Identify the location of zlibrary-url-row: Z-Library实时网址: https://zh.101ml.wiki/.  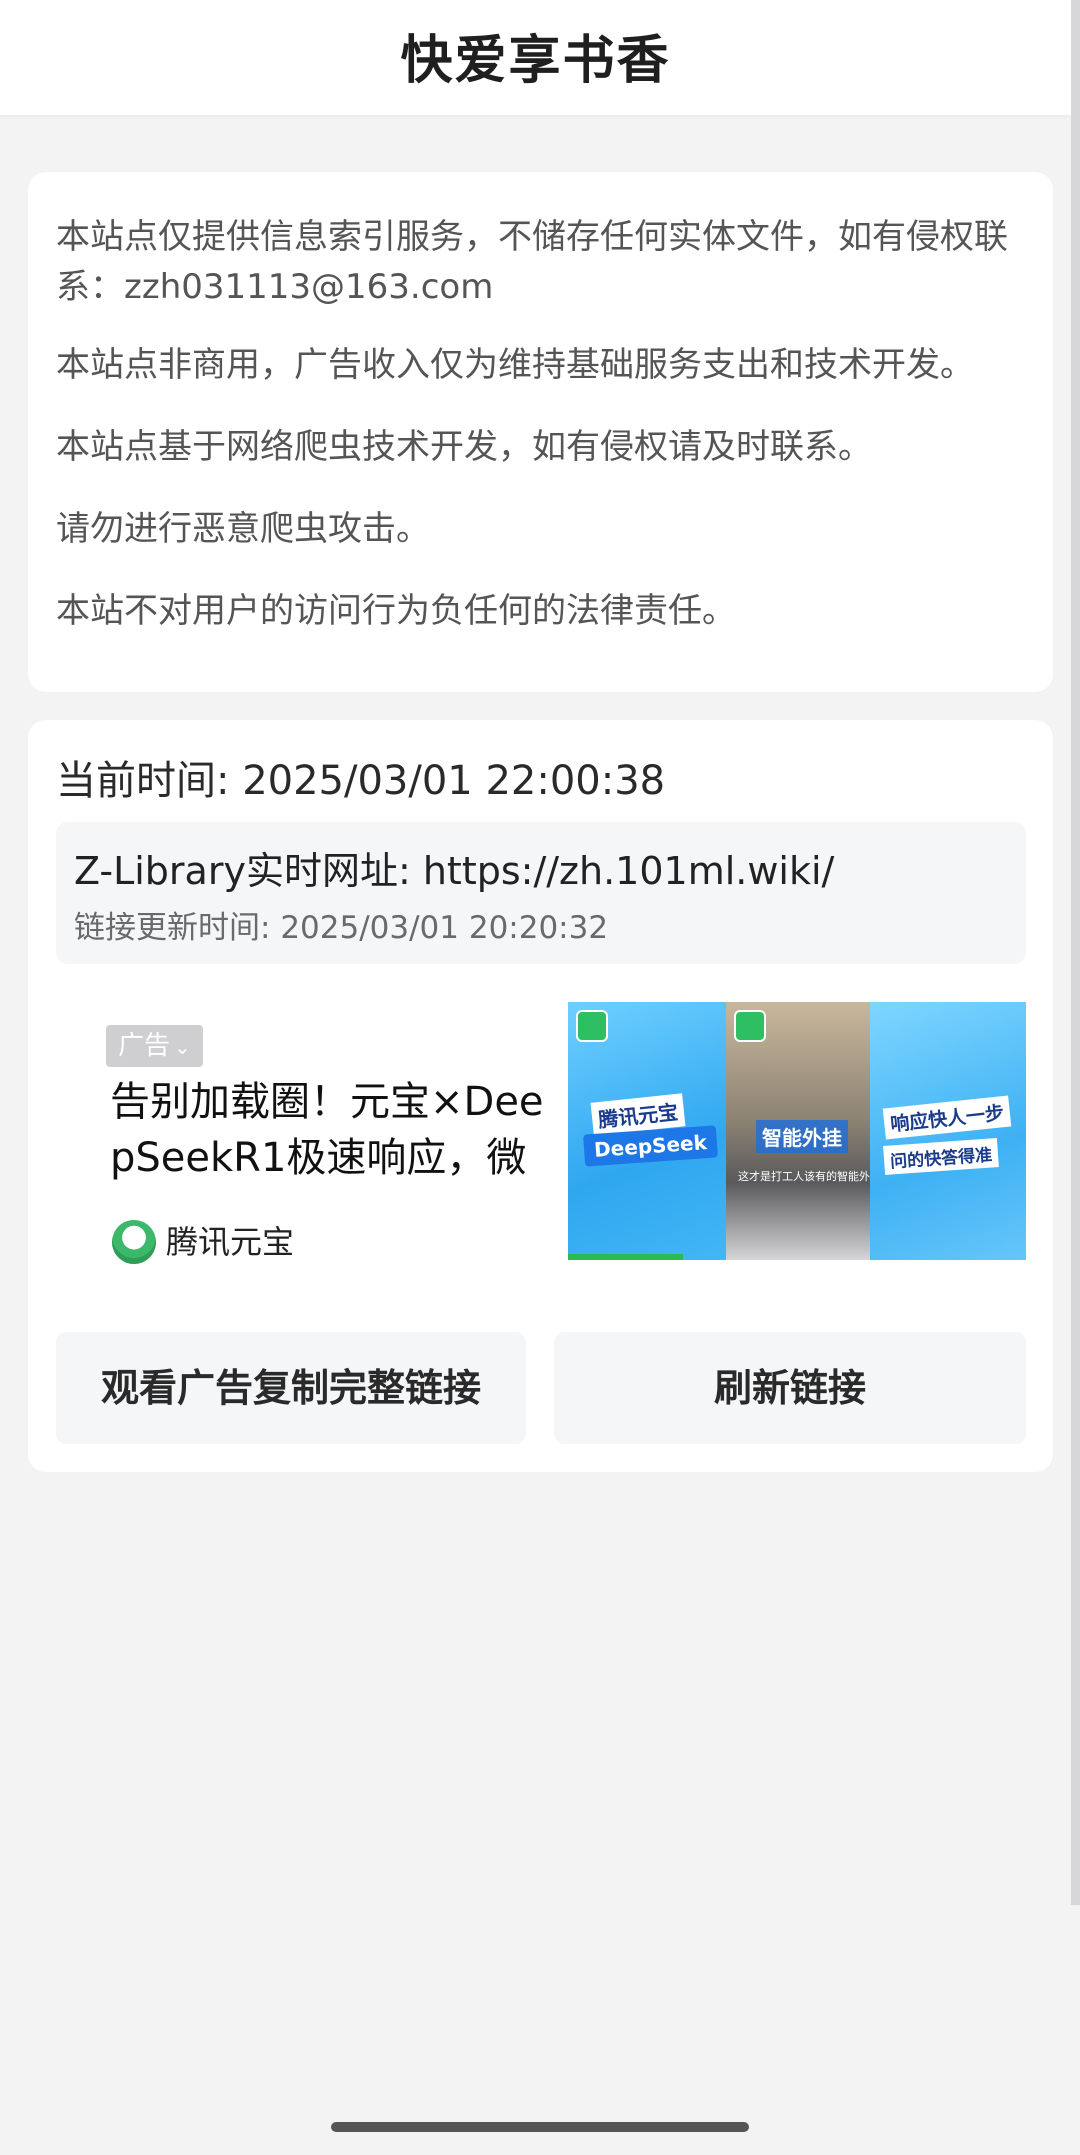
(454, 867).